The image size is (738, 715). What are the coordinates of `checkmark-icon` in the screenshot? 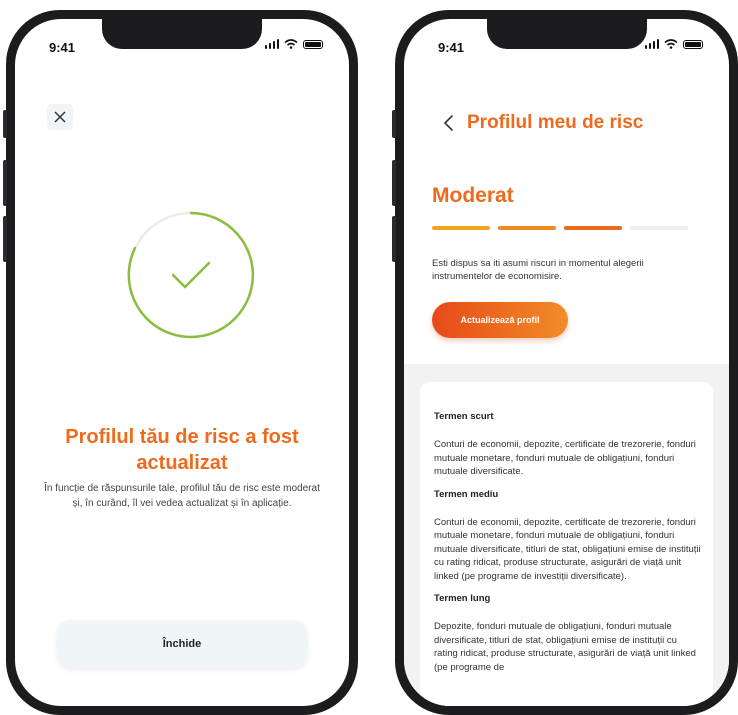 It's located at (191, 275).